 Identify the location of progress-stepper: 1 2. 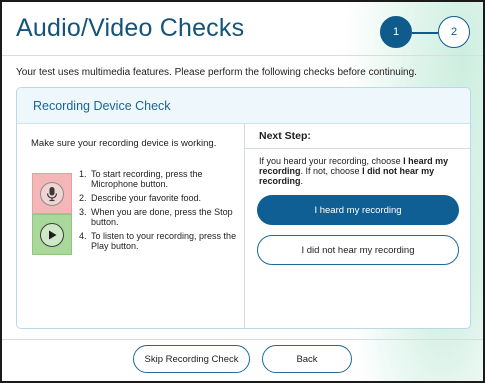
(425, 33).